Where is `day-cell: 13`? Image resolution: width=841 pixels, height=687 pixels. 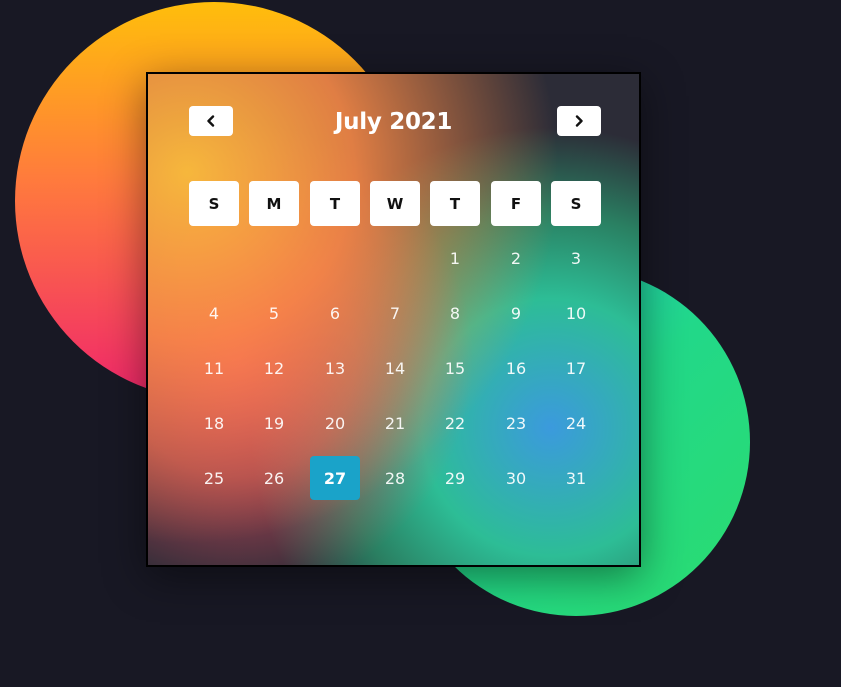 day-cell: 13 is located at coordinates (335, 368).